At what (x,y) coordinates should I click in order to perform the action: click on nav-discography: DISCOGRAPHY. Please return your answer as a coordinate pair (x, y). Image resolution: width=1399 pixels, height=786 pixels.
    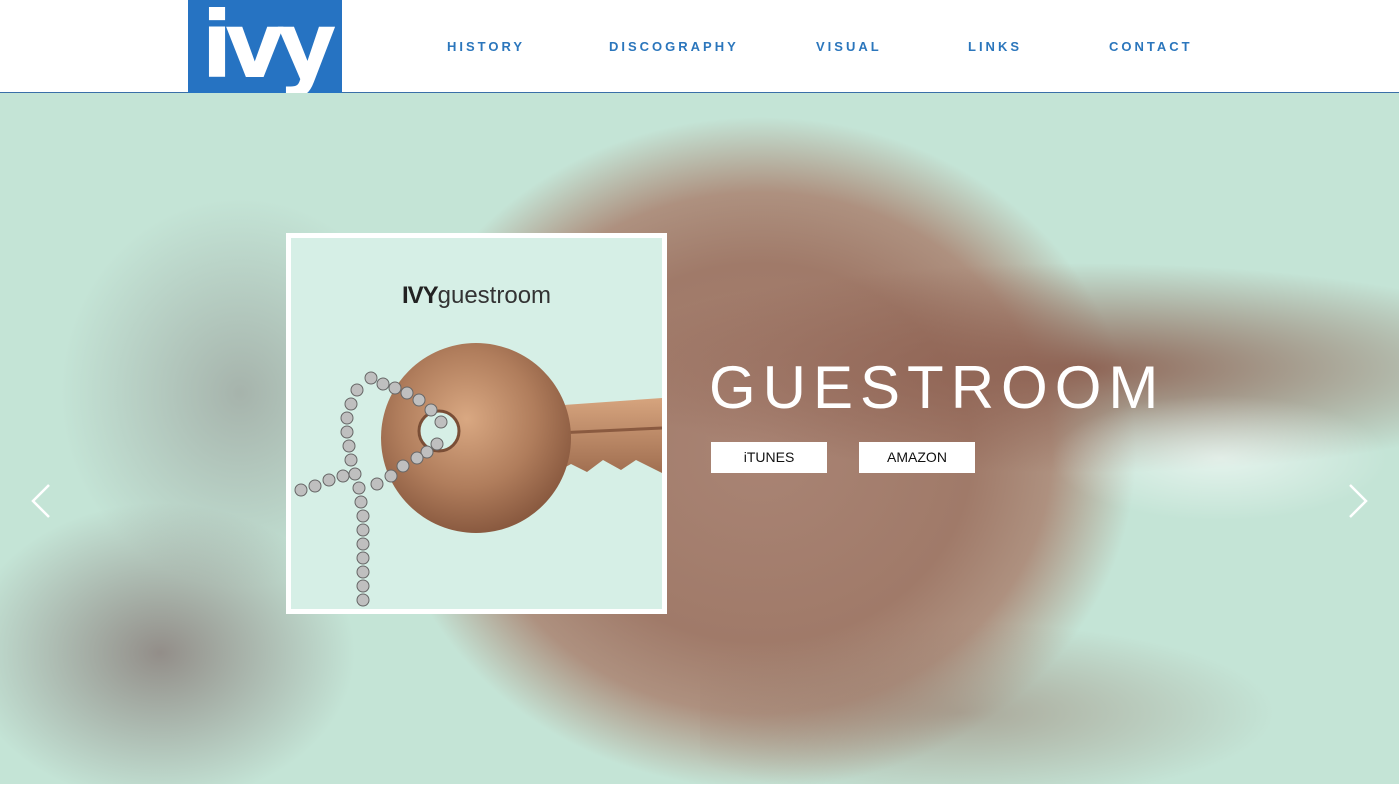
    Looking at the image, I should click on (674, 46).